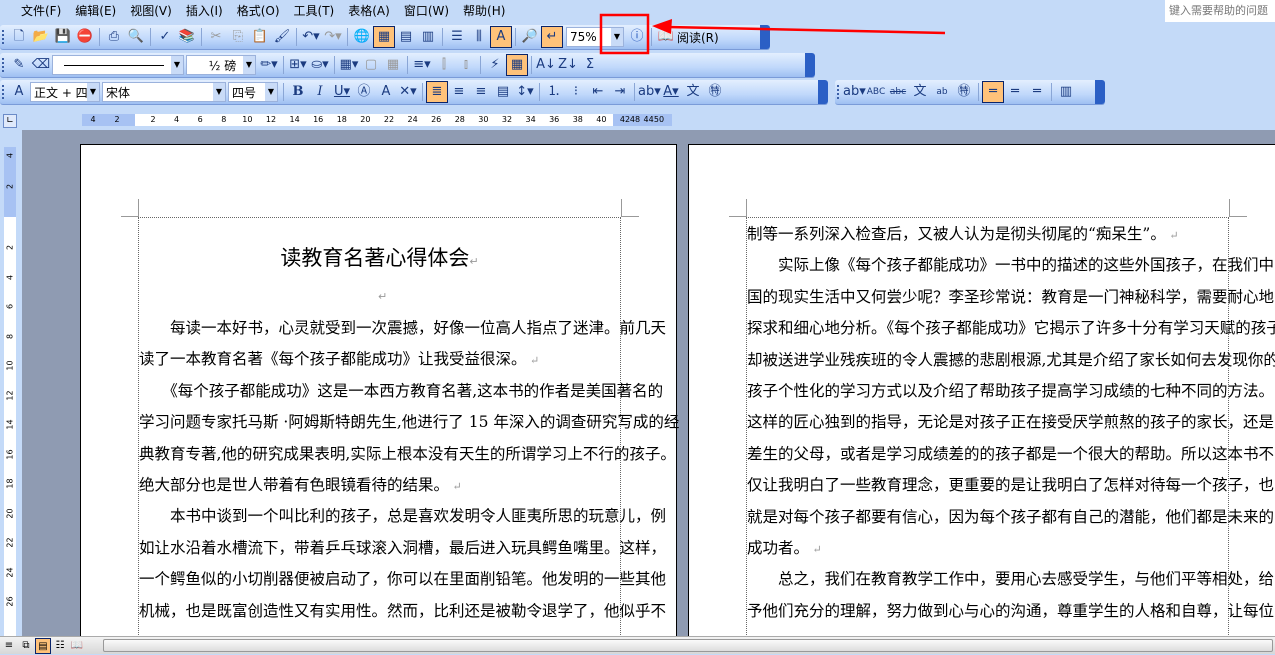 This screenshot has width=1275, height=655. What do you see at coordinates (671, 92) in the screenshot?
I see `font-color-icon: A▾` at bounding box center [671, 92].